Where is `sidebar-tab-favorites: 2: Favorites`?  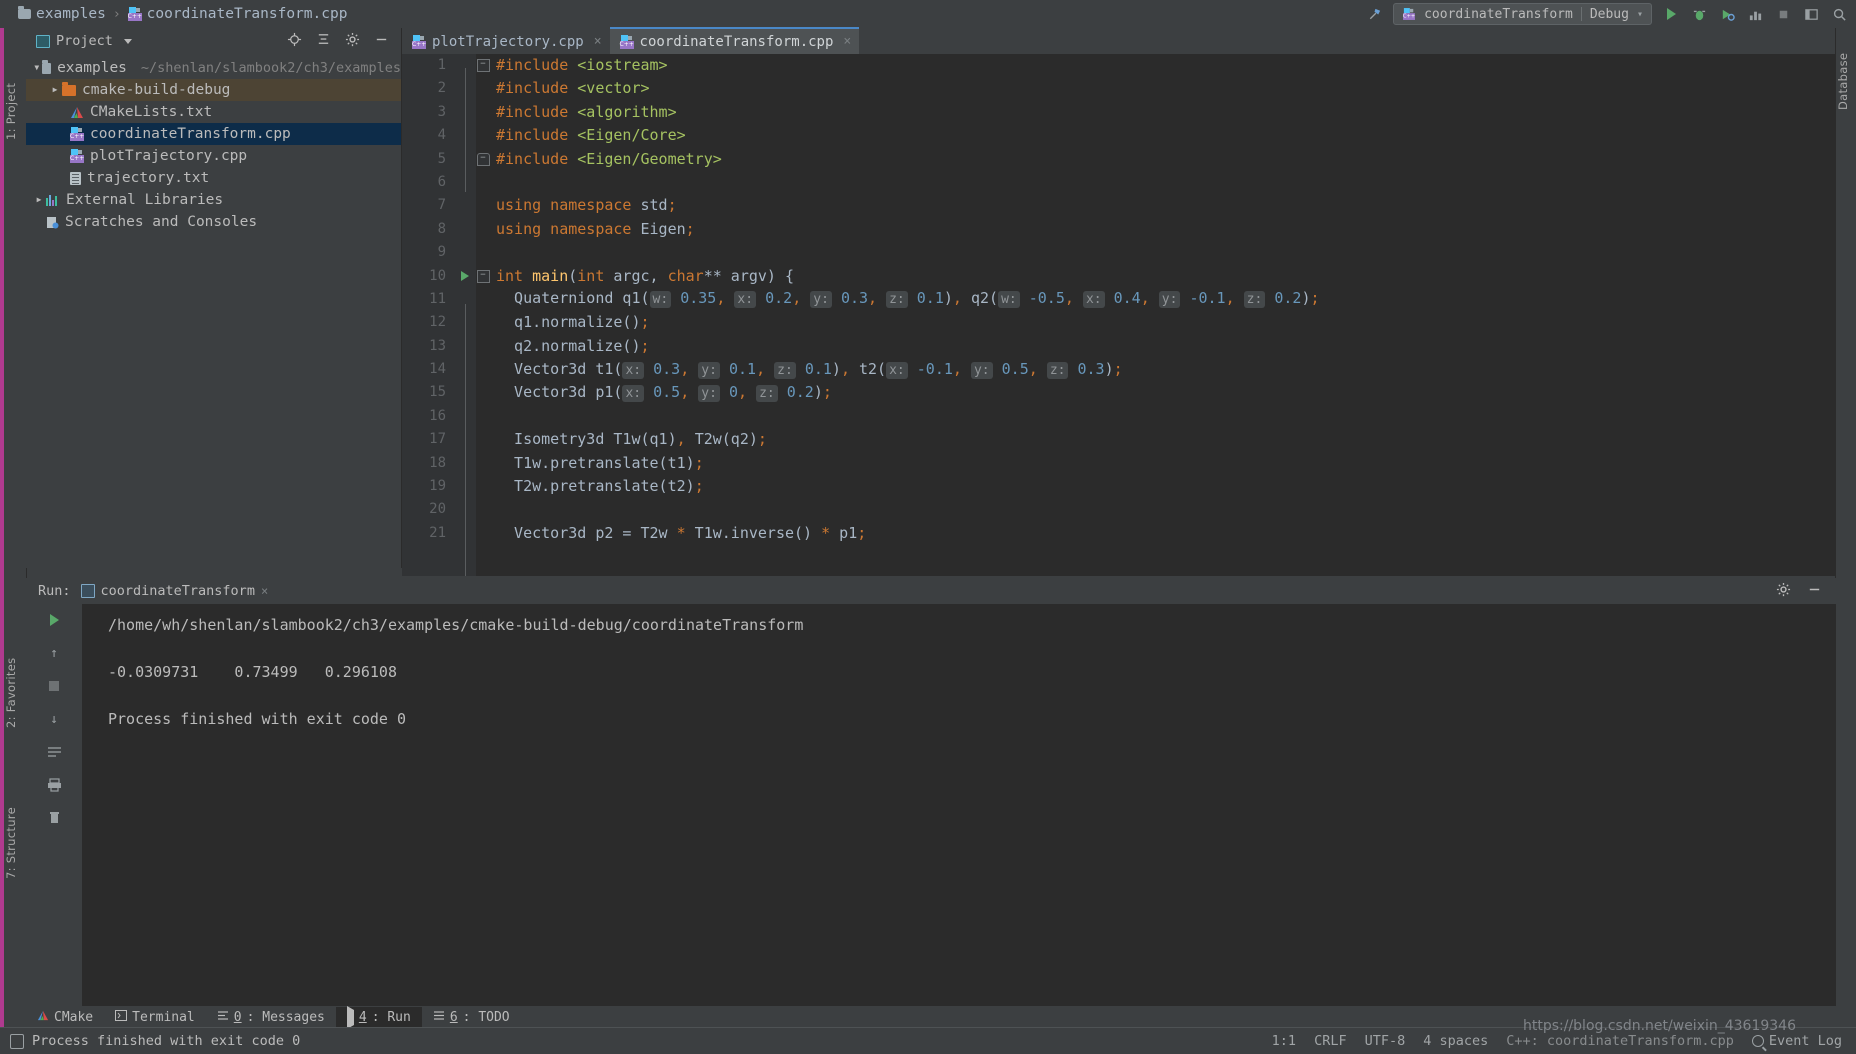 sidebar-tab-favorites: 2: Favorites is located at coordinates (15, 693).